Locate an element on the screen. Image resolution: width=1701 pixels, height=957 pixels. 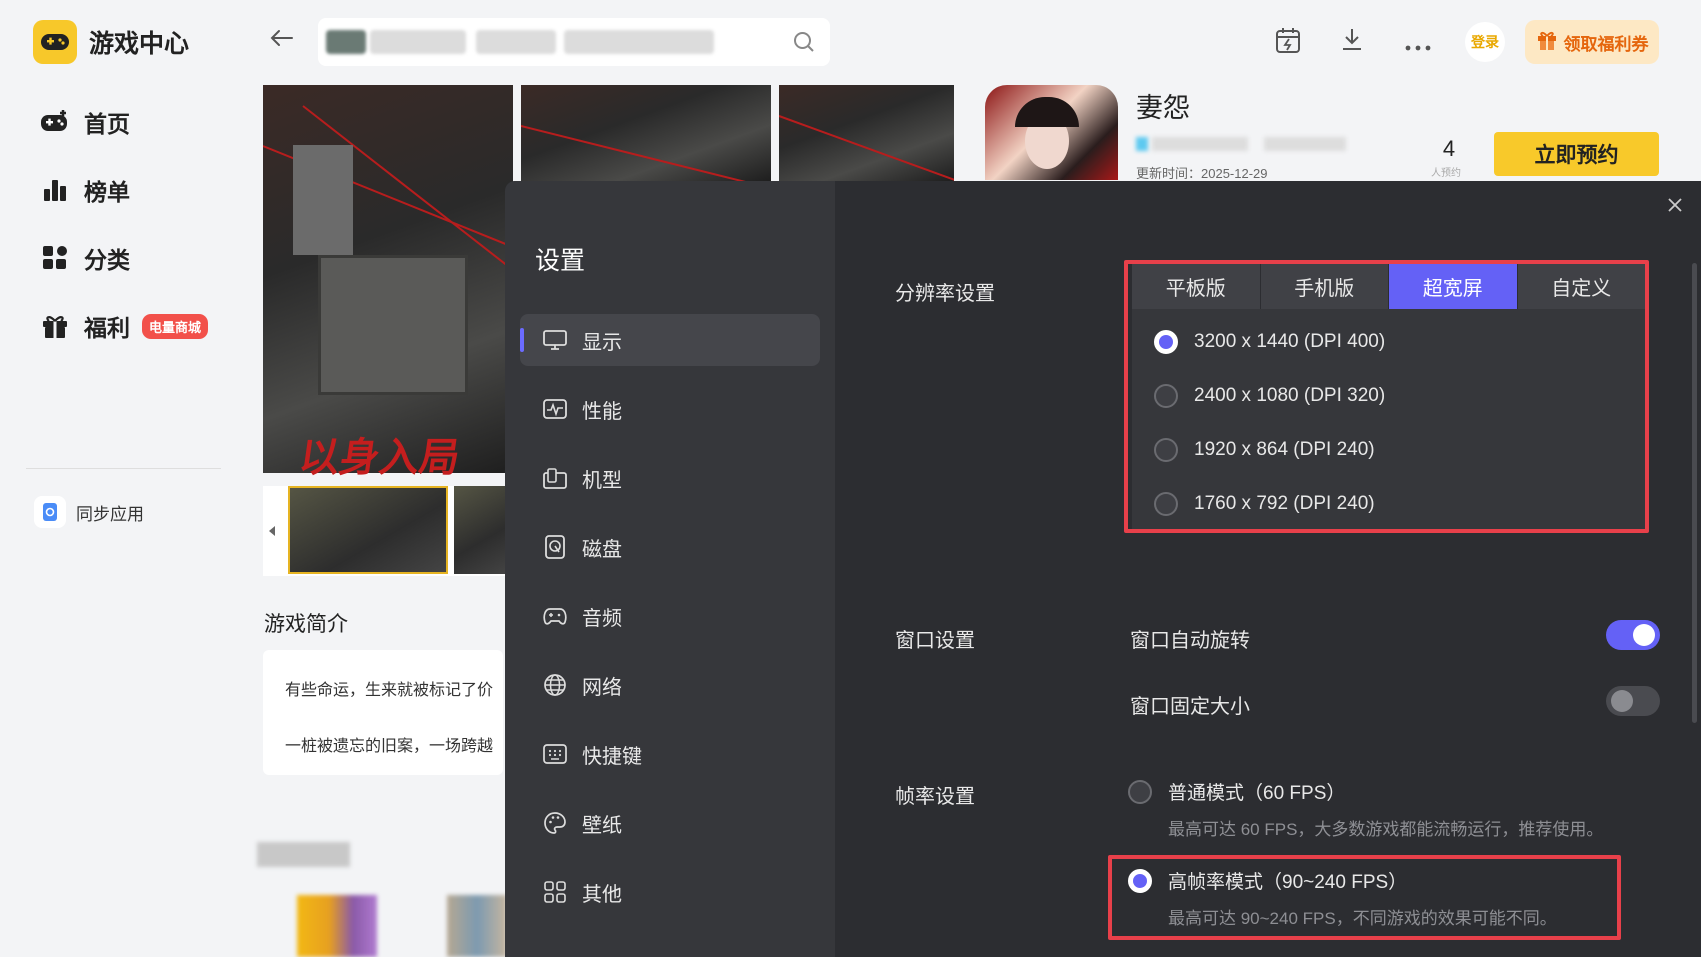
sync-apps-button: 同步应用 is located at coordinates (89, 512).